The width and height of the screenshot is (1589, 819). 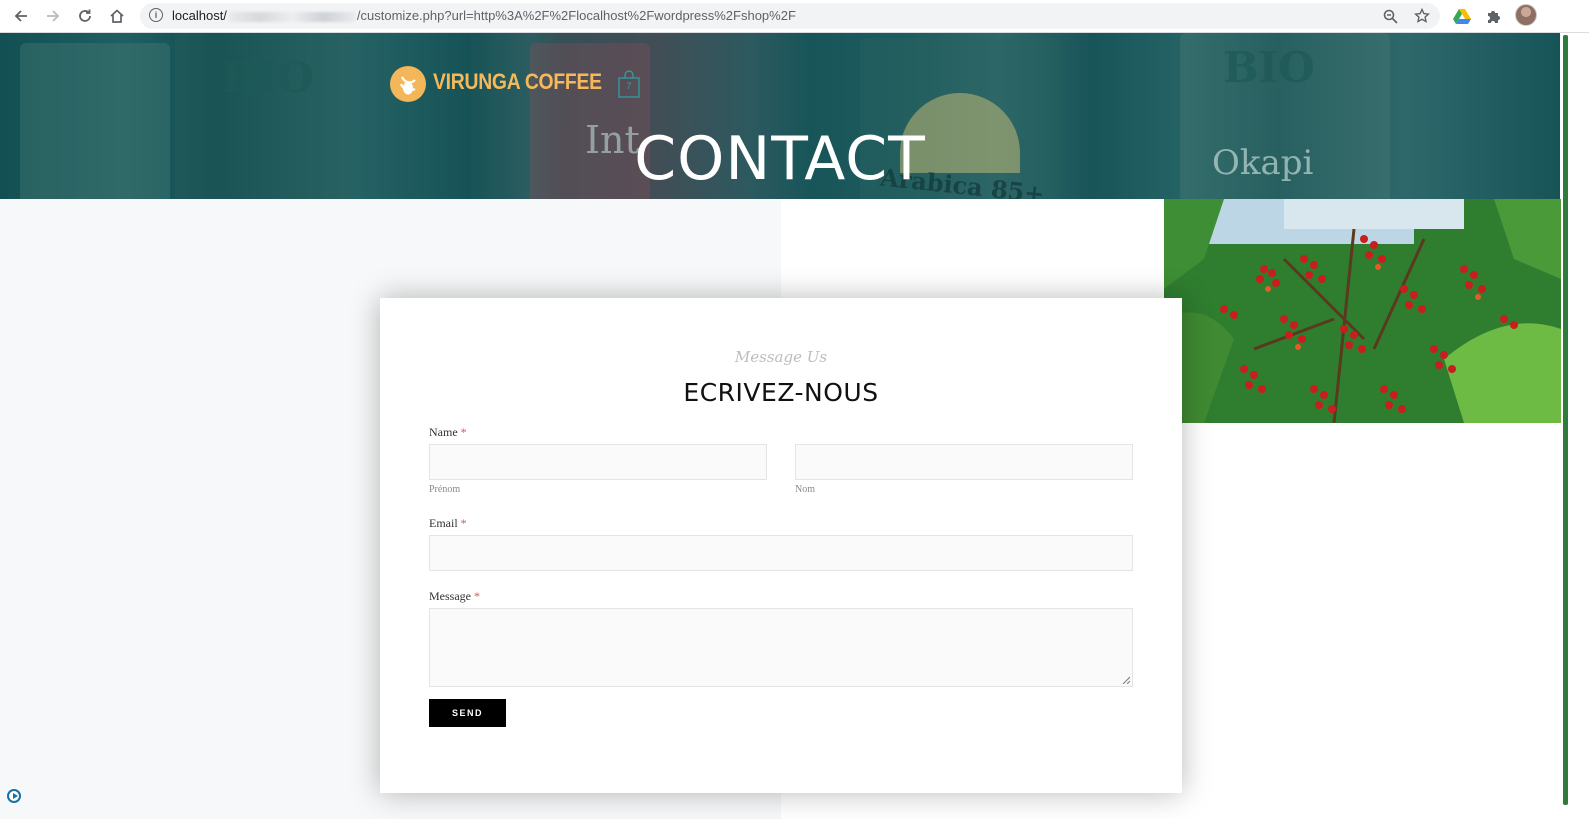 I want to click on url-host: localhost/, so click(x=199, y=15).